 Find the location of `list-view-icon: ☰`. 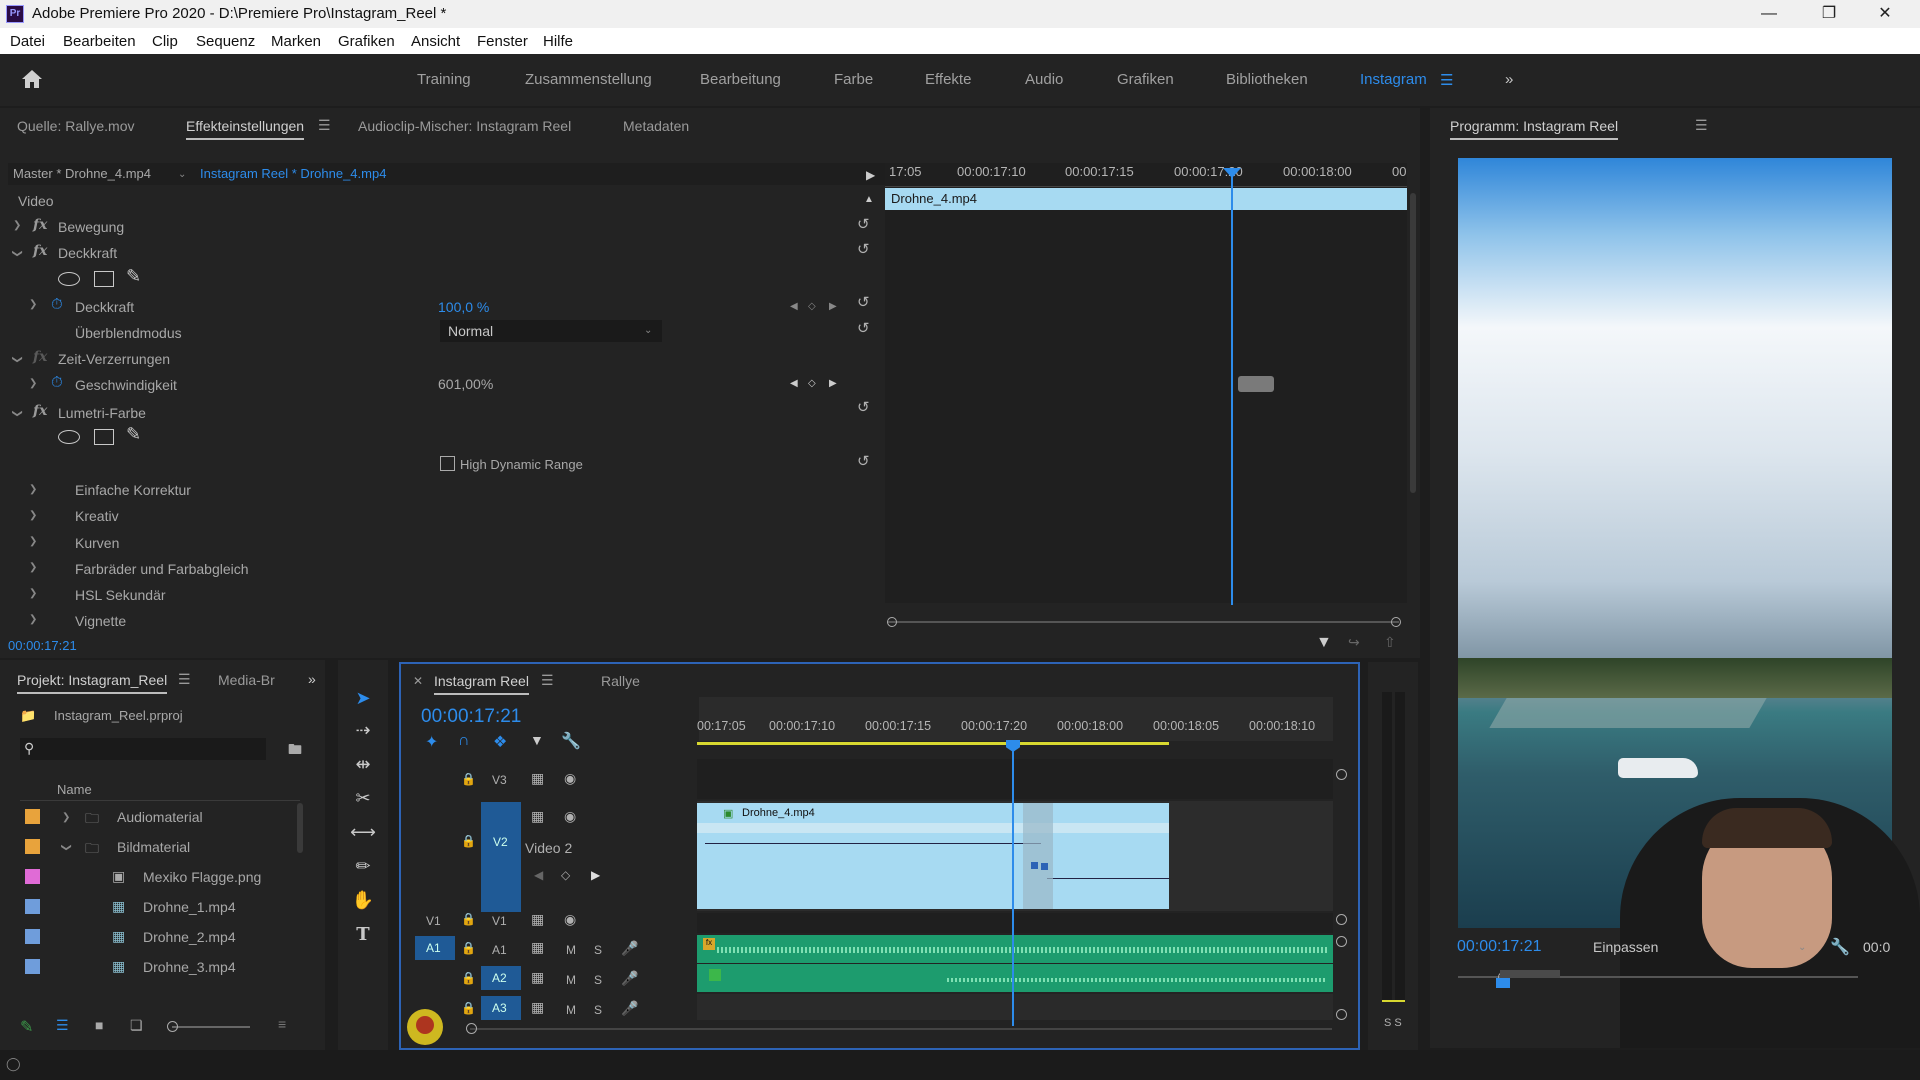

list-view-icon: ☰ is located at coordinates (62, 1025).